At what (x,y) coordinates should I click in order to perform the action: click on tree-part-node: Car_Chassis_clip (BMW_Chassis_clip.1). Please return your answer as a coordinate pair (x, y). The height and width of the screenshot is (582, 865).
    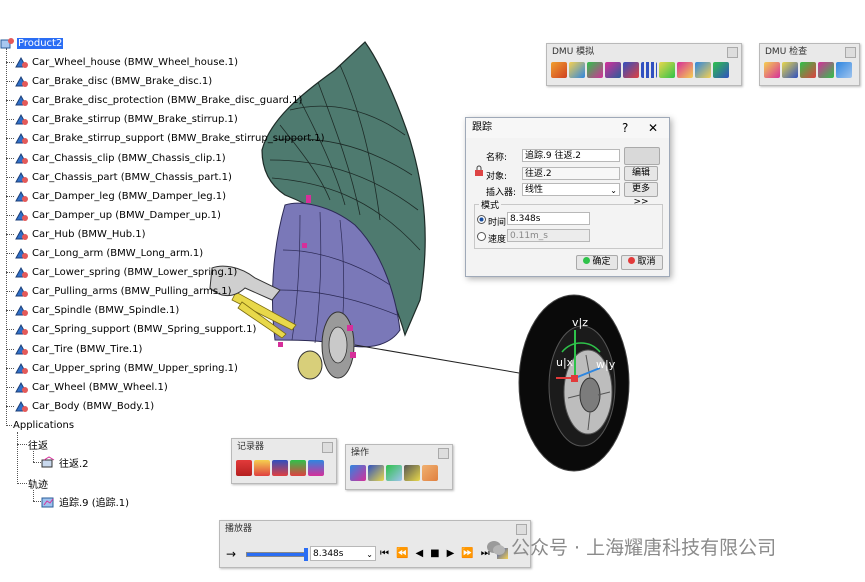
    Looking at the image, I should click on (120, 158).